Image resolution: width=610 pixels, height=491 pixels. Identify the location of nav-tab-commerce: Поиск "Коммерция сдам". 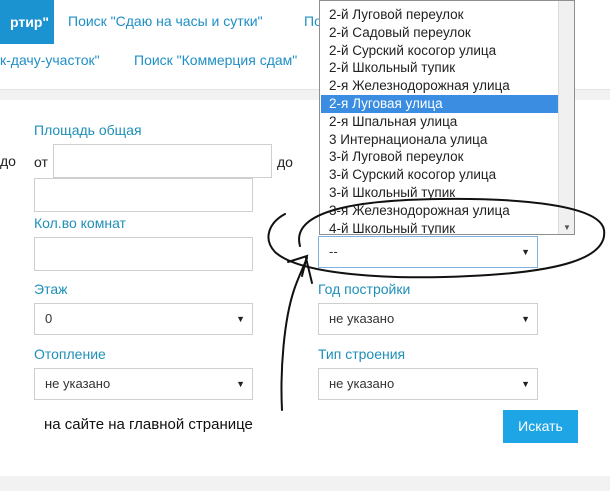
(215, 60).